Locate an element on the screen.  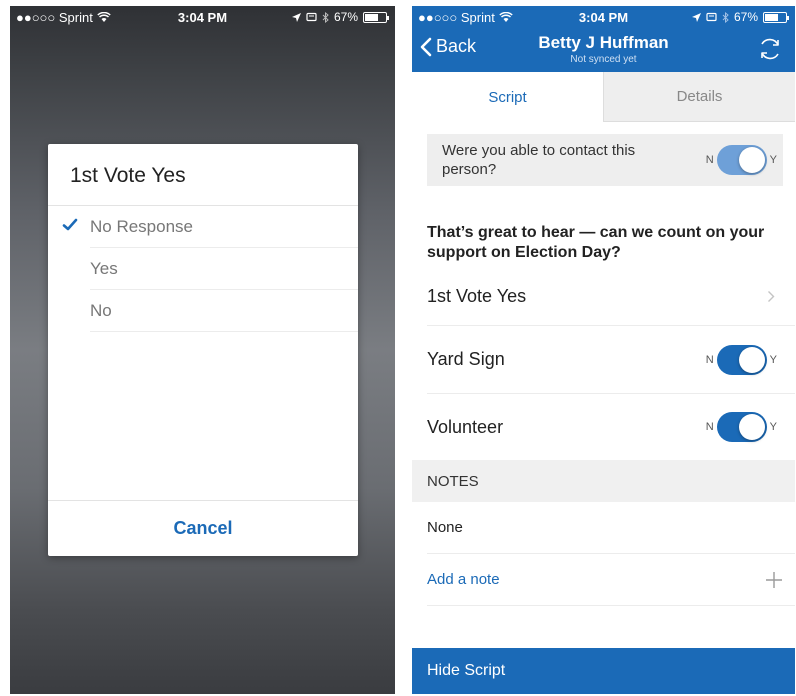
vote-row-label: 1st Vote Yes is located at coordinates (477, 296).